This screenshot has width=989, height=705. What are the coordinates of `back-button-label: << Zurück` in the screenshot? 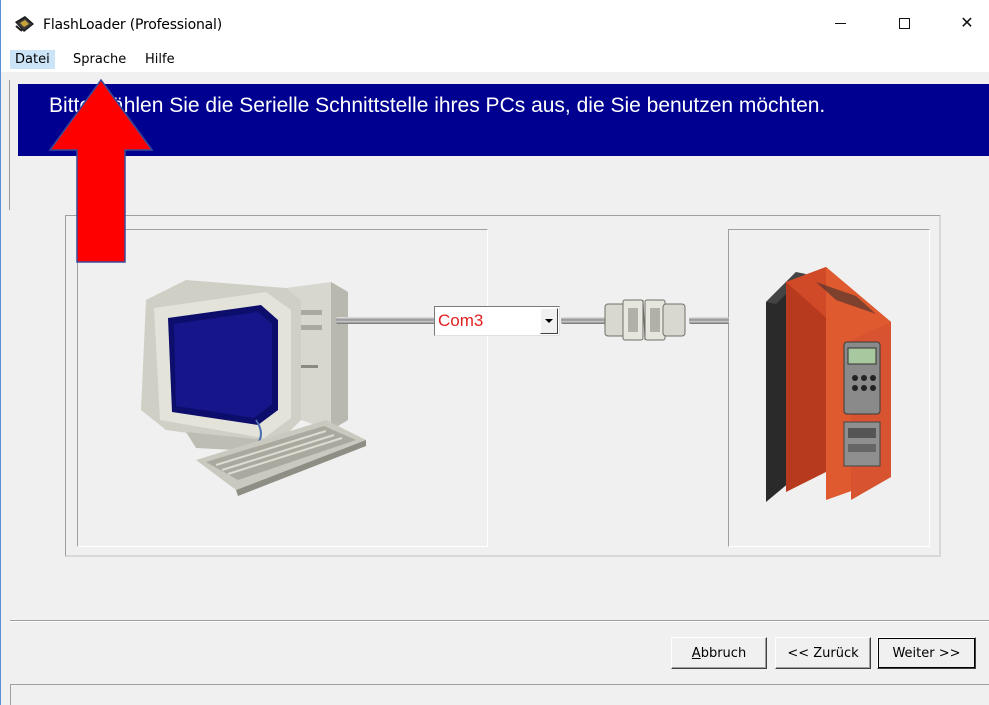 It's located at (823, 653).